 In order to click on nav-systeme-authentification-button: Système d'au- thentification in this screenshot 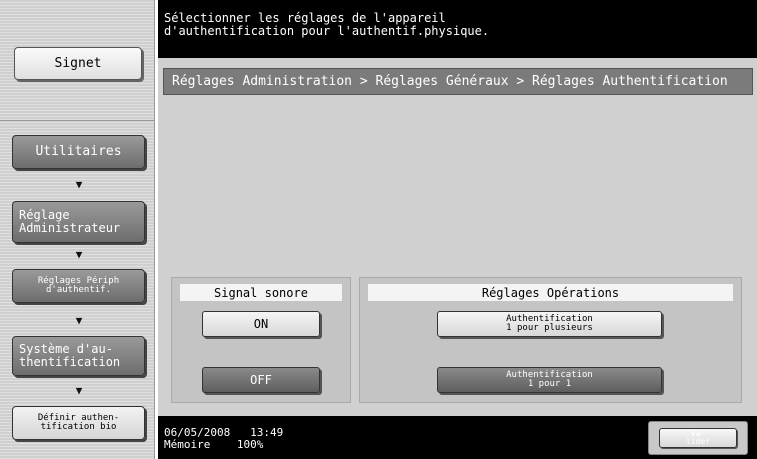, I will do `click(78, 356)`.